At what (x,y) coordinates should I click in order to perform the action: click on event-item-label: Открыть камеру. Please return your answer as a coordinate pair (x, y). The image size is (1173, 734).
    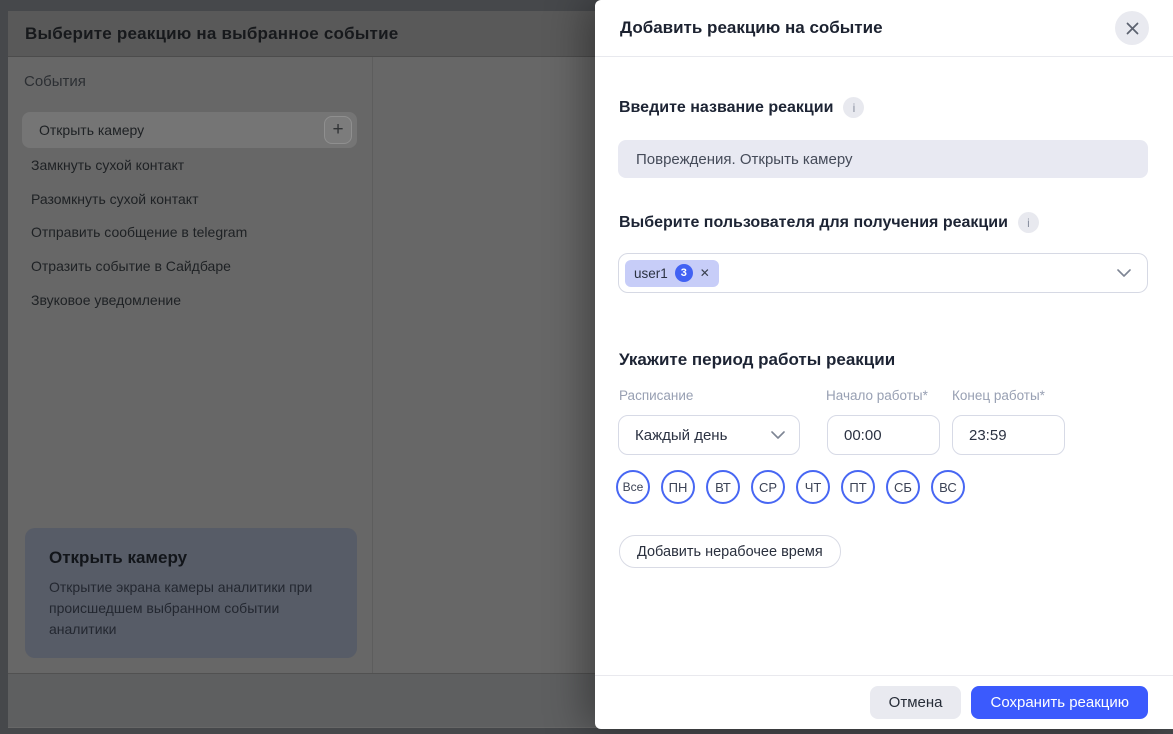
    Looking at the image, I should click on (92, 130).